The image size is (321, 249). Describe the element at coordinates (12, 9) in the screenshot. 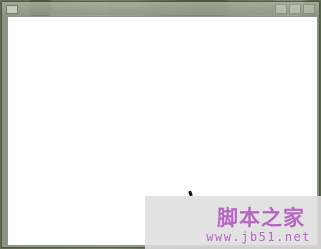

I see `window-icon` at that location.